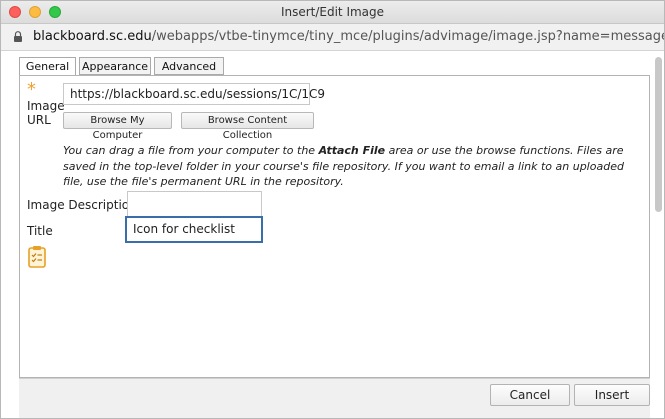 The height and width of the screenshot is (419, 665). I want to click on dialog-footer: Cancel Insert, so click(334, 398).